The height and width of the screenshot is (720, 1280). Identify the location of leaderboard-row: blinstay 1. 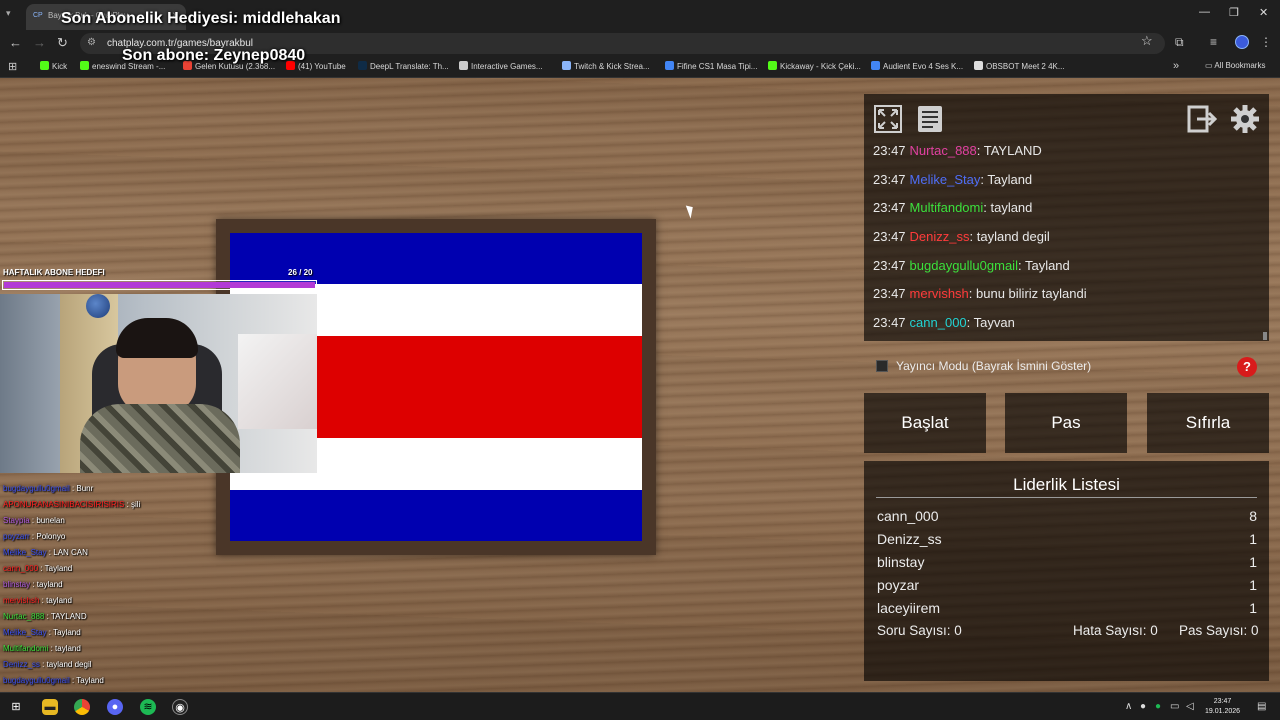
(1067, 562).